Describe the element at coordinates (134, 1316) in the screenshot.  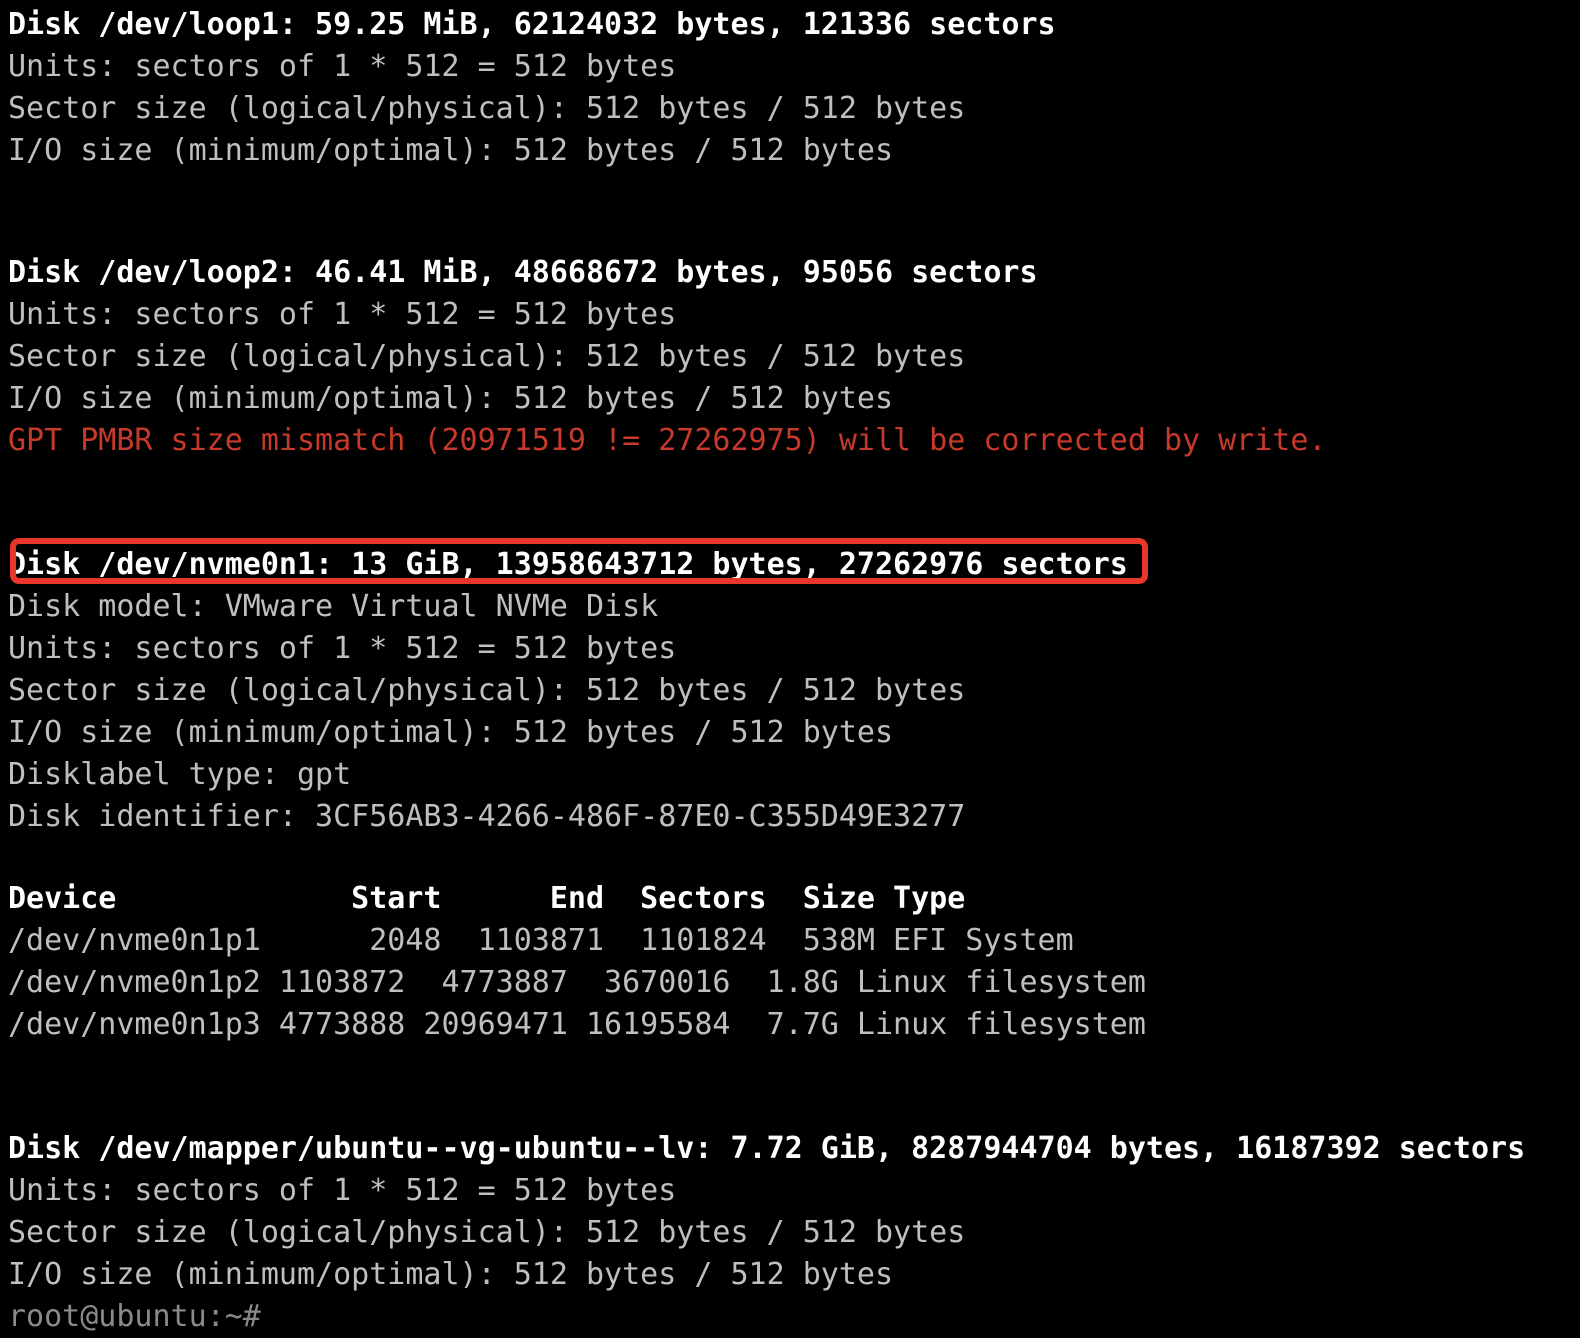
I see `terminal-line-l32: root@ubuntu:~#` at that location.